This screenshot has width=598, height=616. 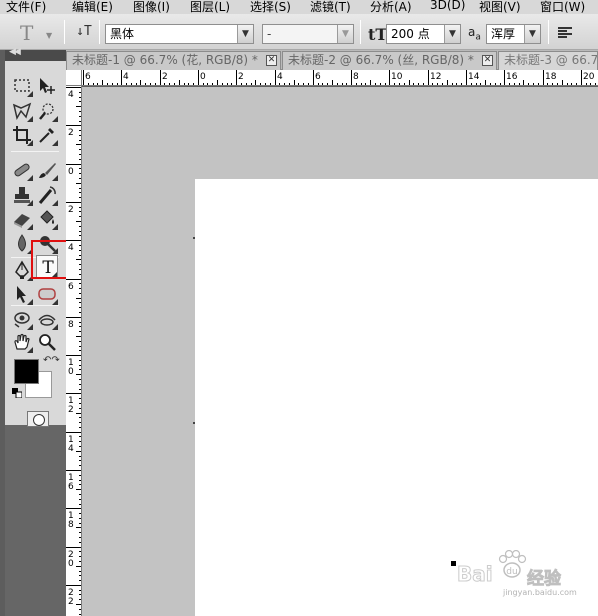 What do you see at coordinates (22, 135) in the screenshot?
I see `crop-tool-icon` at bounding box center [22, 135].